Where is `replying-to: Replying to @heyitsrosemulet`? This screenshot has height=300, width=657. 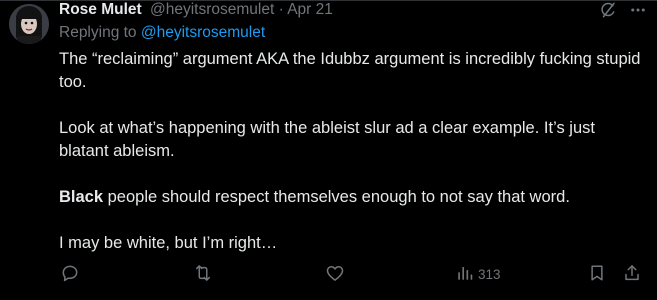
replying-to: Replying to @heyitsrosemulet is located at coordinates (162, 33).